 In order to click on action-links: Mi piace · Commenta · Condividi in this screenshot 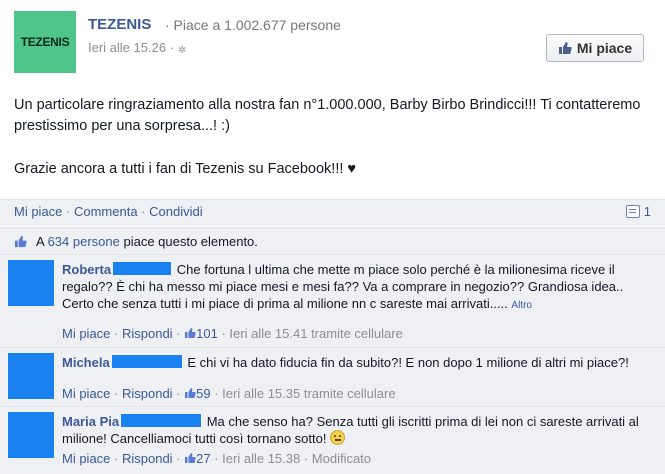, I will do `click(108, 211)`.